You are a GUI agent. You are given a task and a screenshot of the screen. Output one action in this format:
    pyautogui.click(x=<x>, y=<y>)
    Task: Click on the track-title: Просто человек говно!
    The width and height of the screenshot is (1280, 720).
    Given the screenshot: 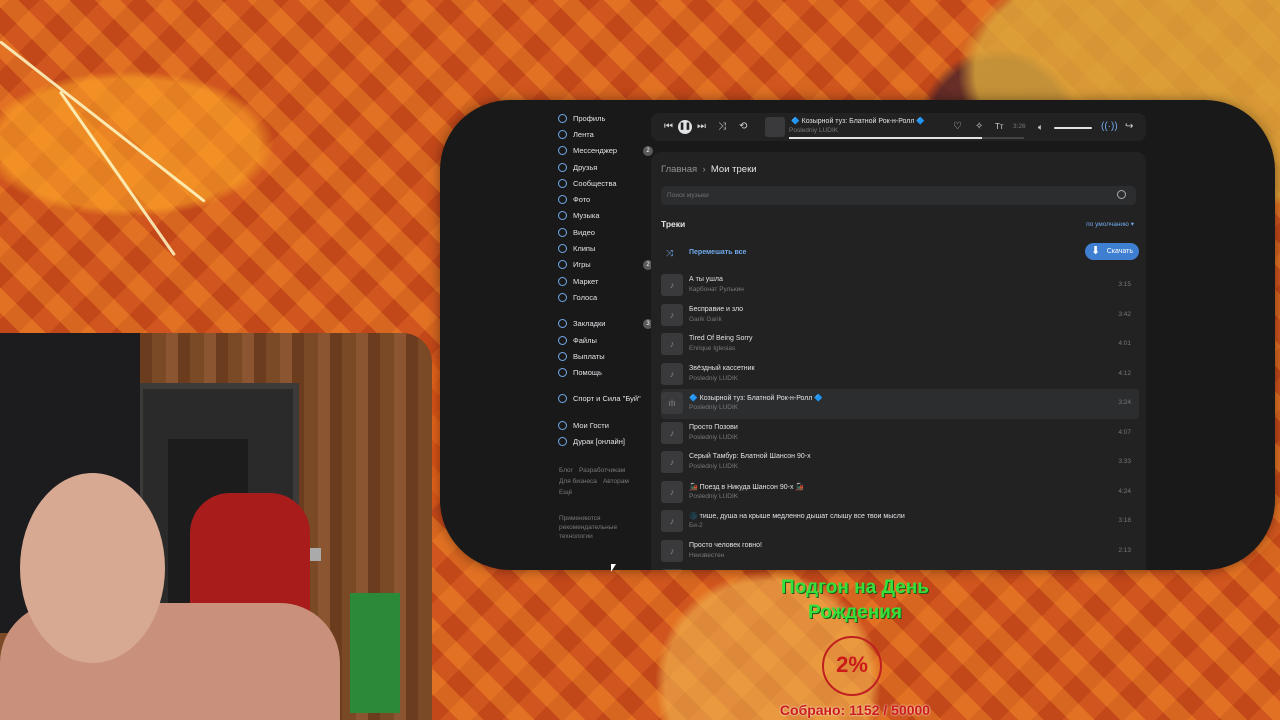 What is the action you would take?
    pyautogui.click(x=725, y=545)
    